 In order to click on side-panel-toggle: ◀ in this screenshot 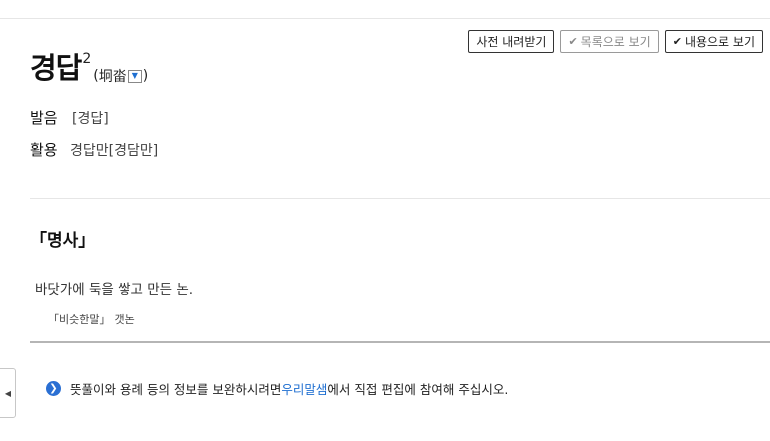, I will do `click(8, 393)`.